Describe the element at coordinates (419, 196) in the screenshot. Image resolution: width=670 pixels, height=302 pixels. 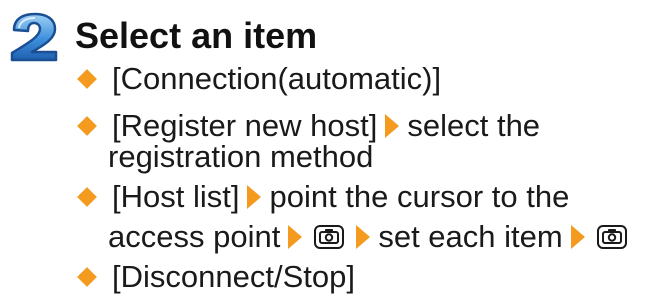
I see `item-then-text: point the cursor to the` at that location.